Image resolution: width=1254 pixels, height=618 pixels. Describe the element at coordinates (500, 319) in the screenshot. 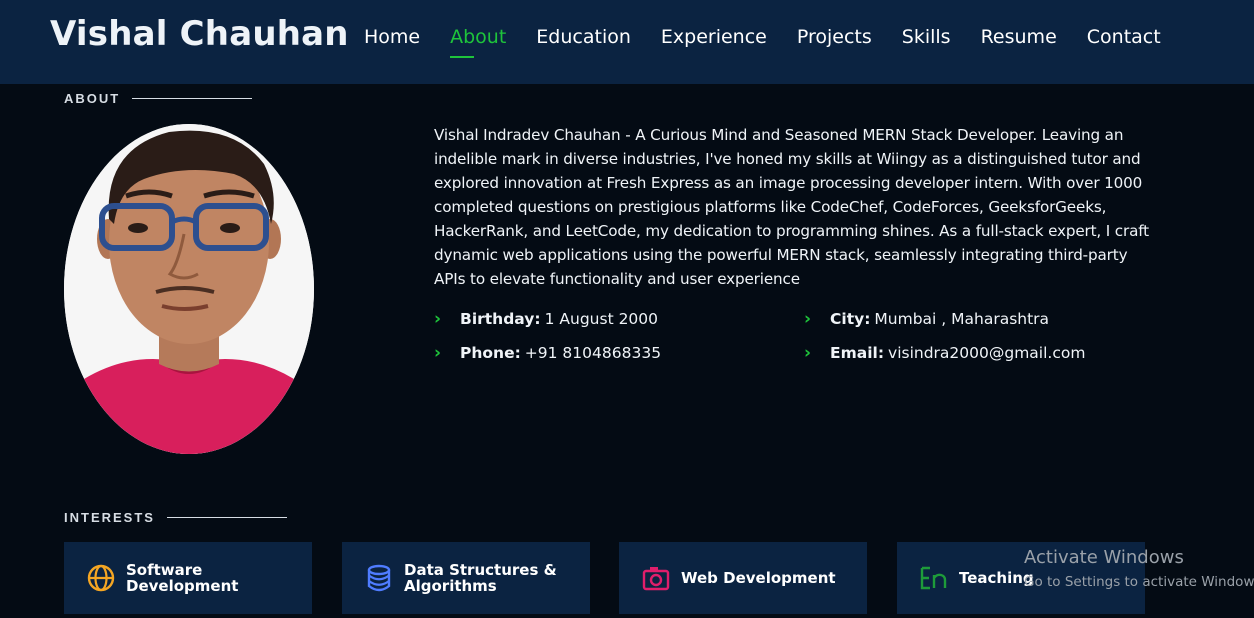

I see `birthday-label: Birthday:` at that location.